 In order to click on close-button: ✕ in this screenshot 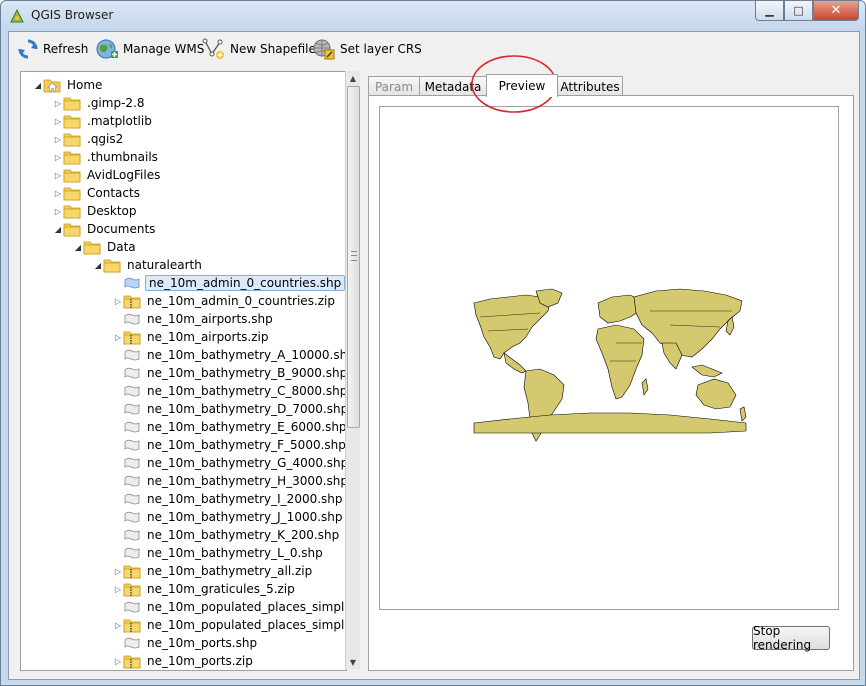, I will do `click(836, 11)`.